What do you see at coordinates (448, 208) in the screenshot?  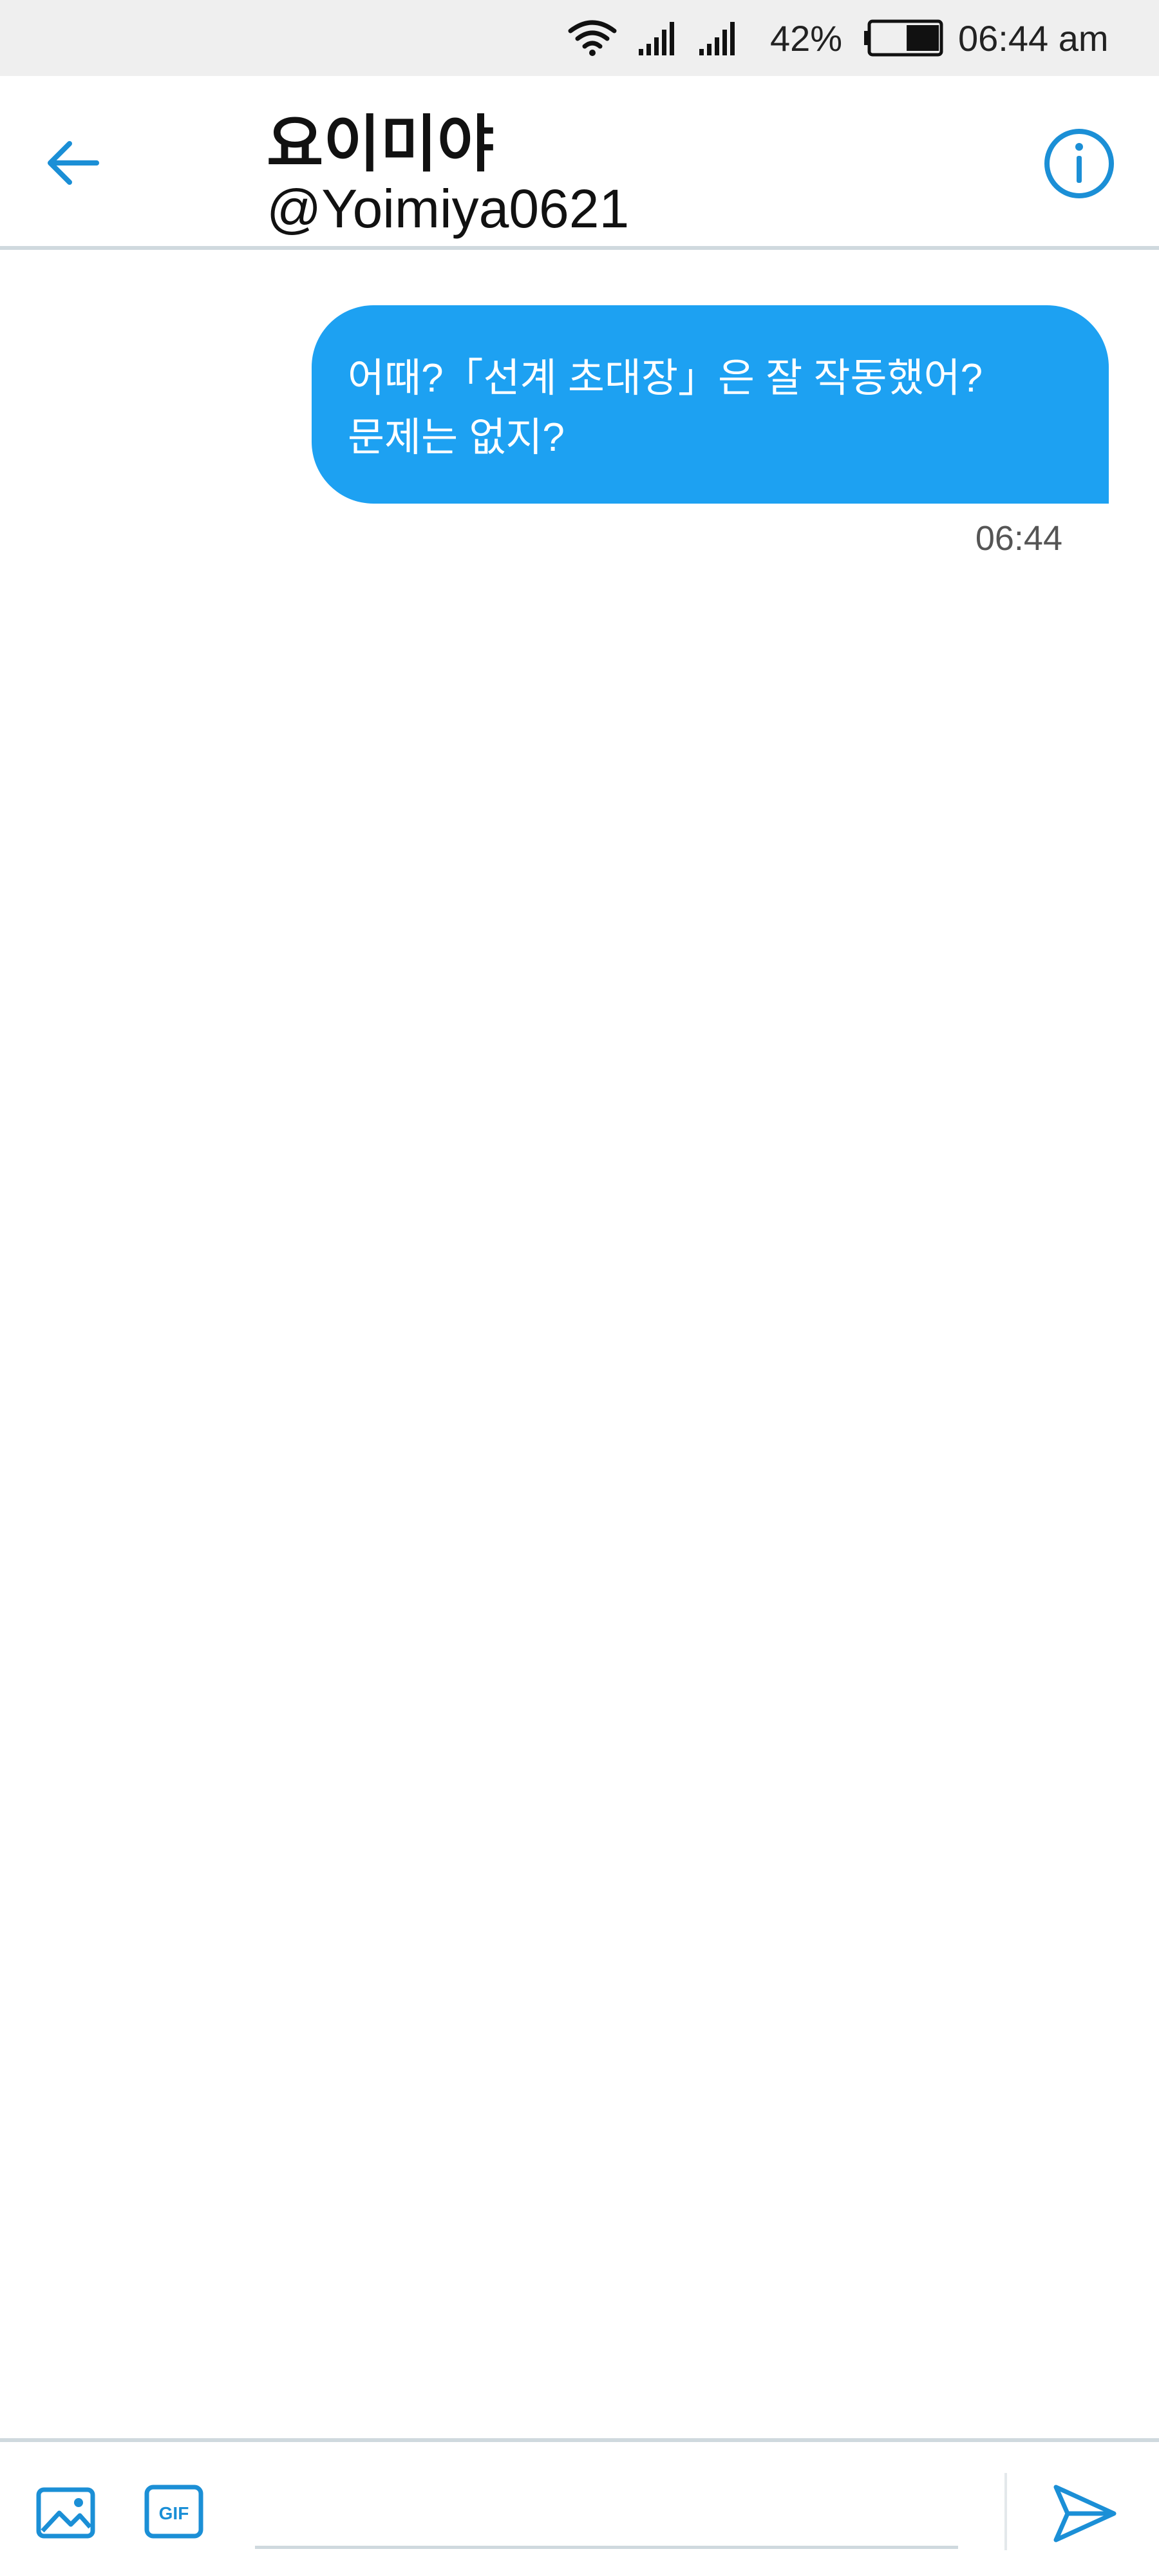 I see `contact-handle: @Yoimiya0621` at bounding box center [448, 208].